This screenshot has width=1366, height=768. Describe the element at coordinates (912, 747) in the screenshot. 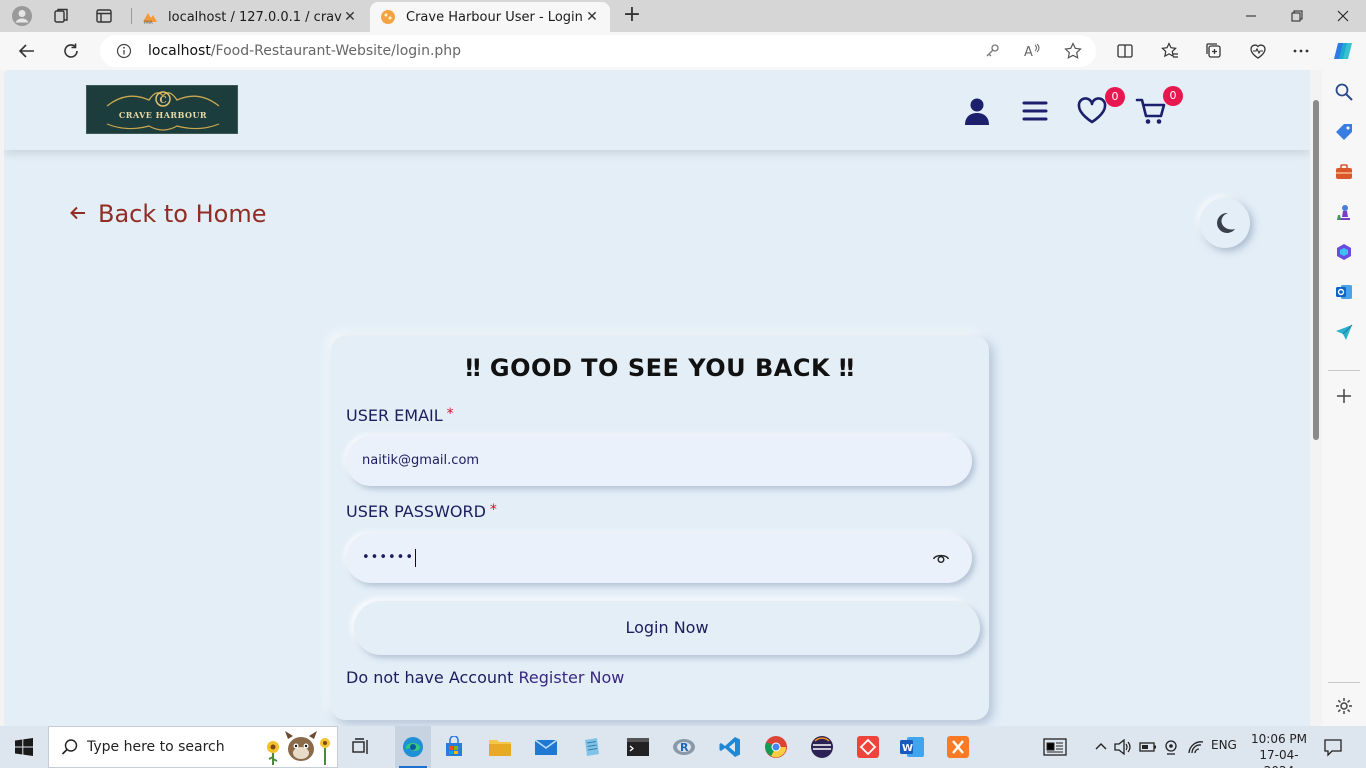

I see `word-icon: W` at that location.